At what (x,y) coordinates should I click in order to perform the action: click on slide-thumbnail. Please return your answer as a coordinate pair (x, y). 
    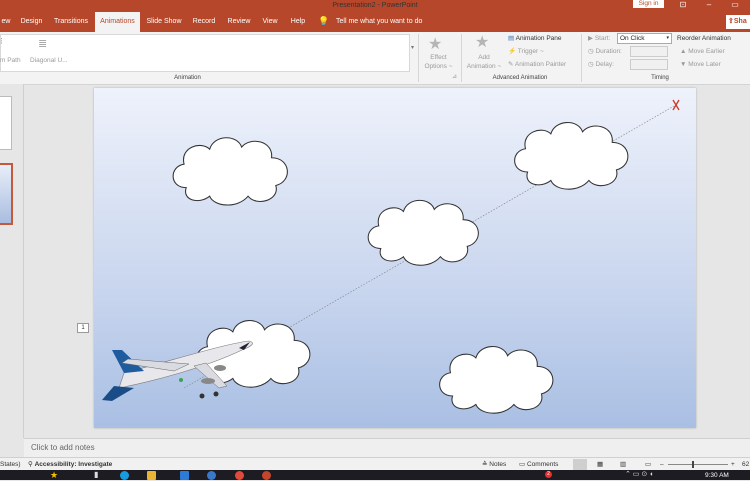
    Looking at the image, I should click on (6, 123).